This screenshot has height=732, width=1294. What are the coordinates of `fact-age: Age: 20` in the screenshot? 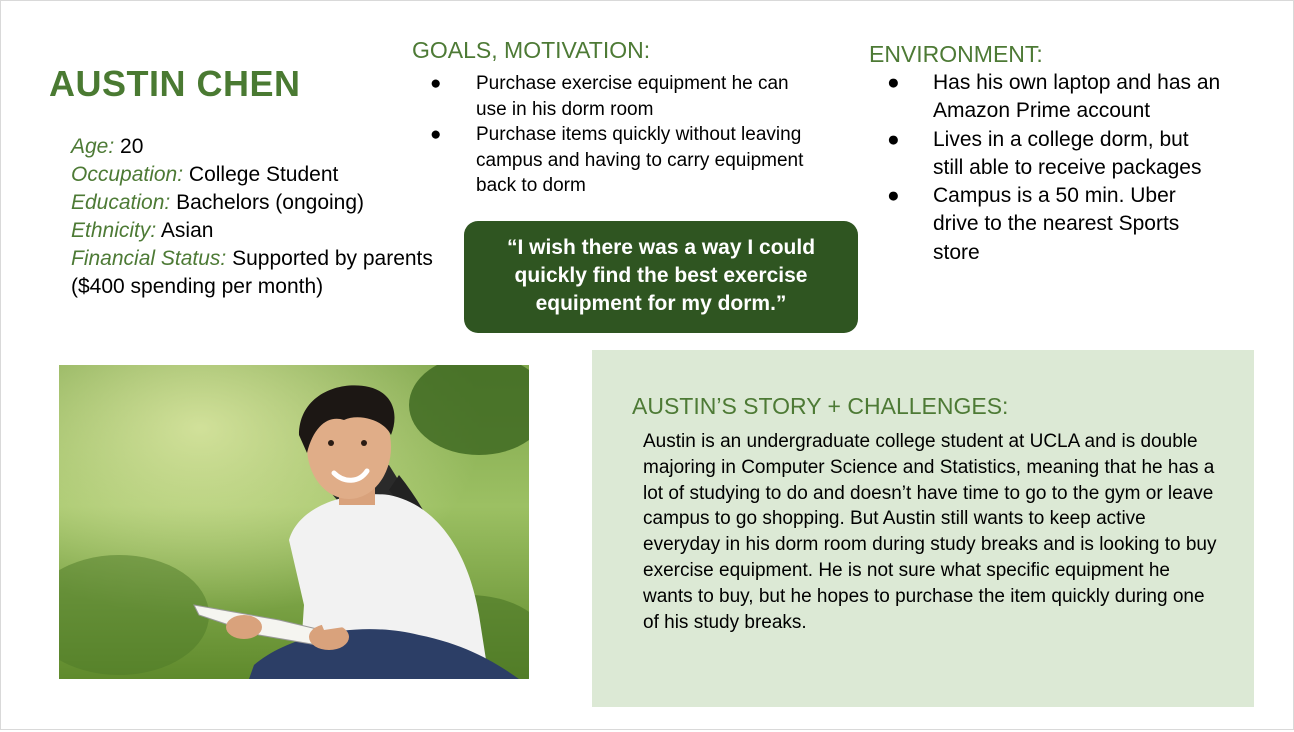 It's located at (261, 147).